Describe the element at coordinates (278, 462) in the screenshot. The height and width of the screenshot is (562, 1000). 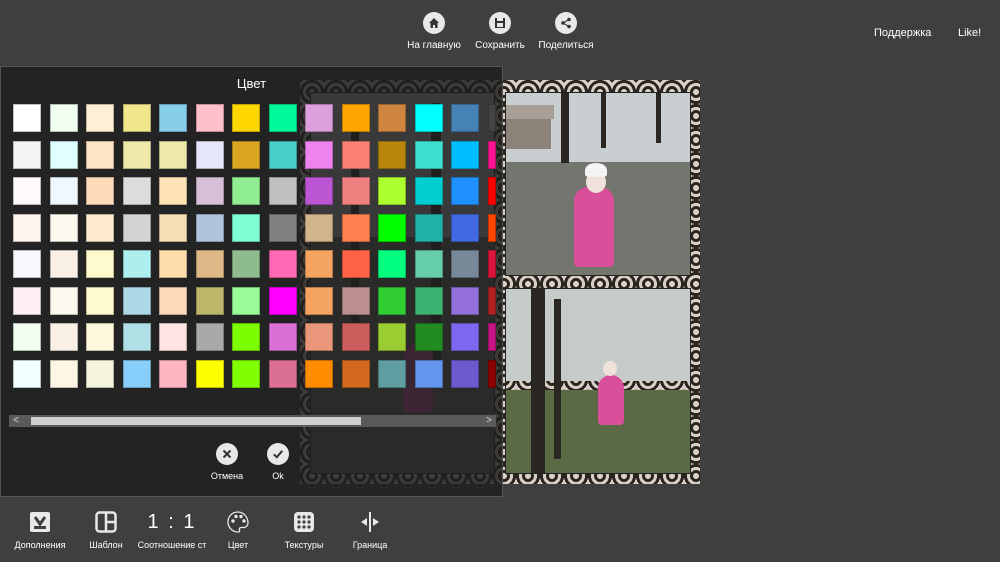
I see `ok-button: Ok` at that location.